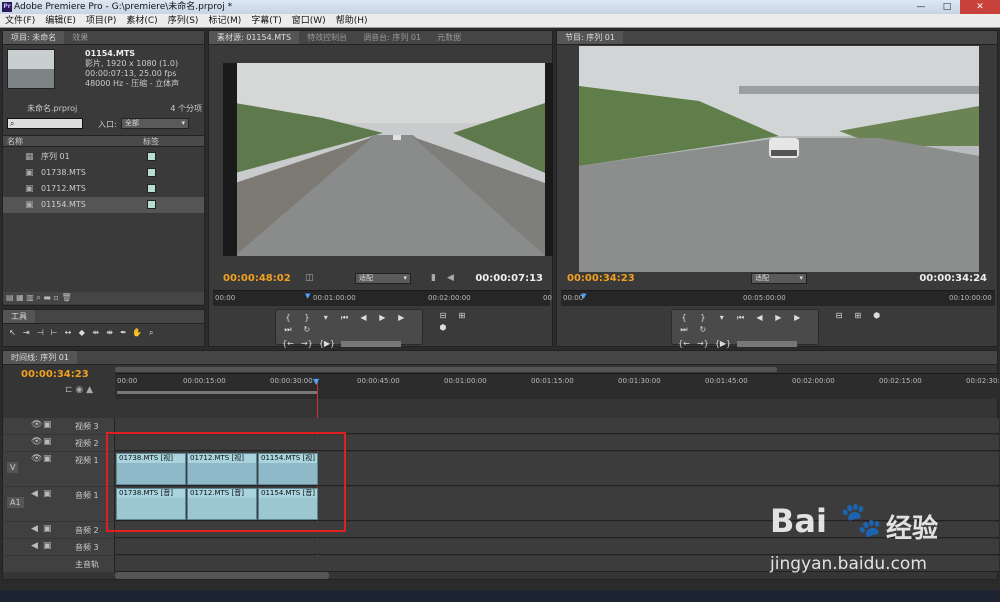 The height and width of the screenshot is (602, 1000). What do you see at coordinates (222, 575) in the screenshot?
I see `timeline-scrollbar` at bounding box center [222, 575].